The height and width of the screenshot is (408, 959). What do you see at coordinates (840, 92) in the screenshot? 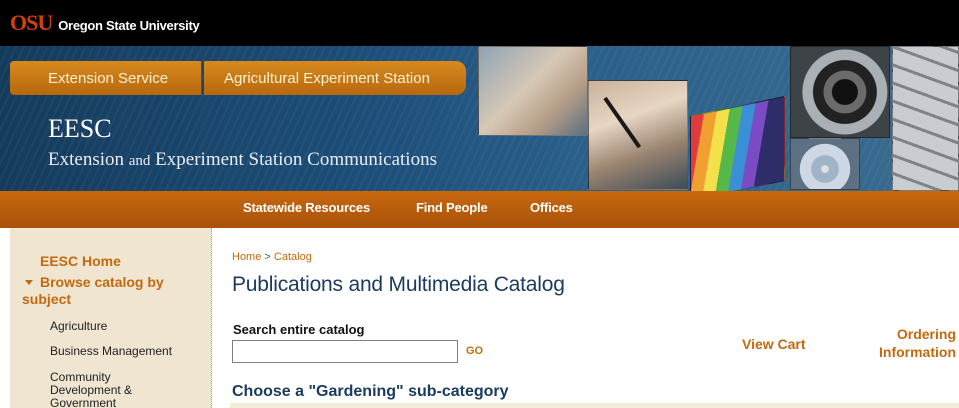
I see `banner-photo-camera-lens` at bounding box center [840, 92].